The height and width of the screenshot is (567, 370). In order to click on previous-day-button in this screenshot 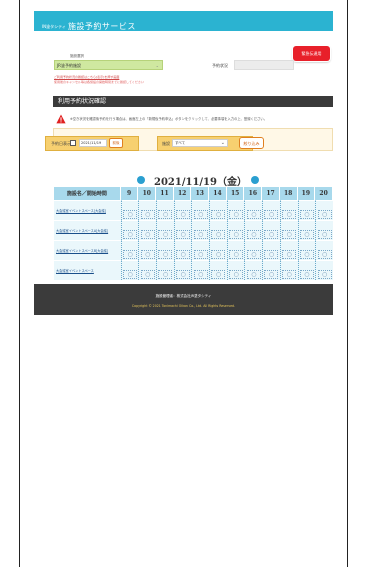, I will do `click(141, 180)`.